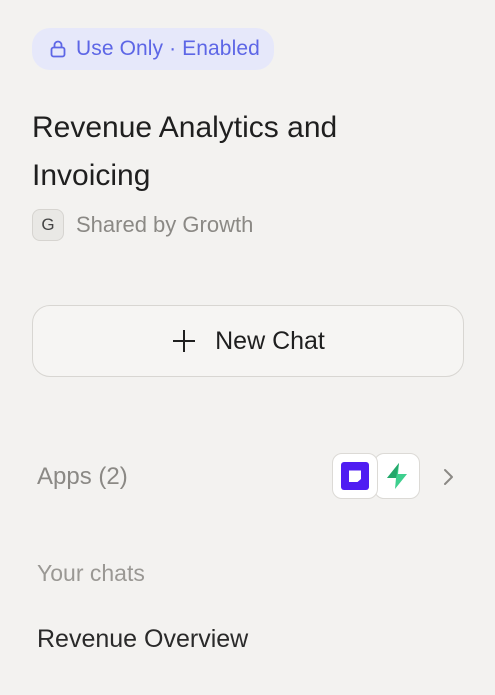  I want to click on app-purple-square-icon, so click(355, 476).